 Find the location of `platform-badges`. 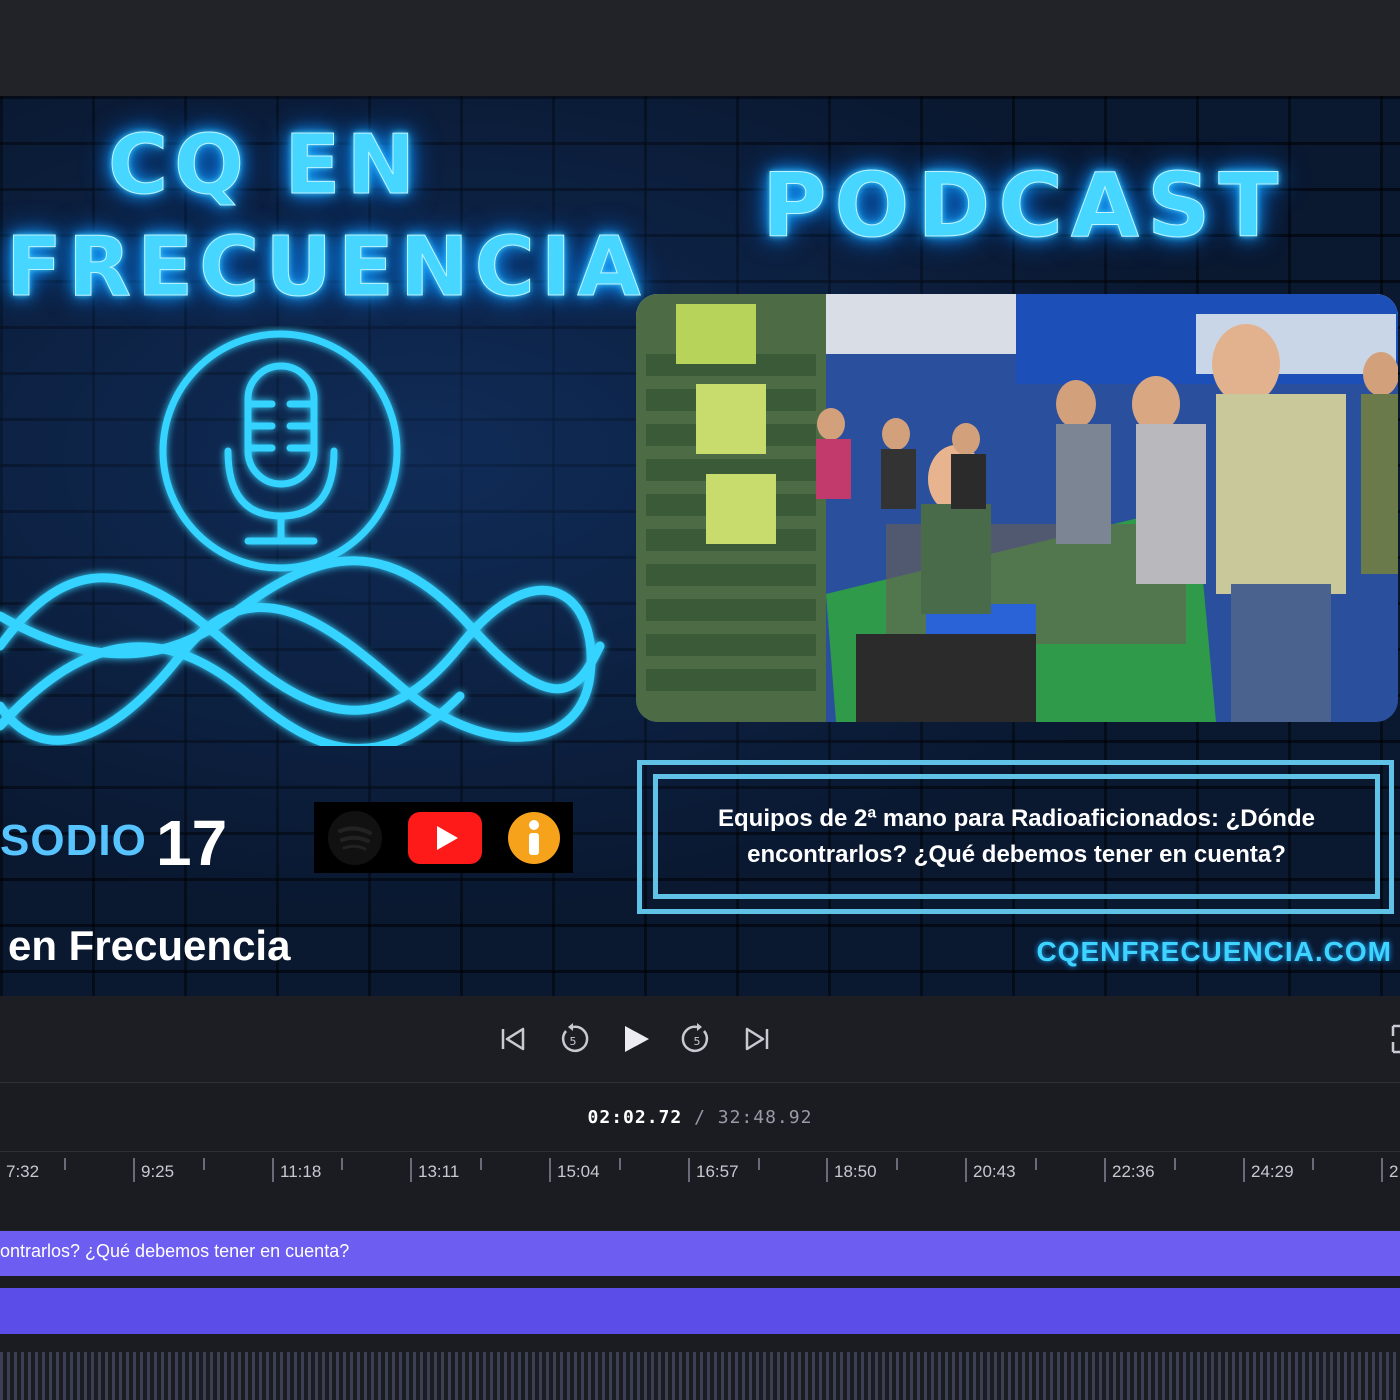

platform-badges is located at coordinates (443, 837).